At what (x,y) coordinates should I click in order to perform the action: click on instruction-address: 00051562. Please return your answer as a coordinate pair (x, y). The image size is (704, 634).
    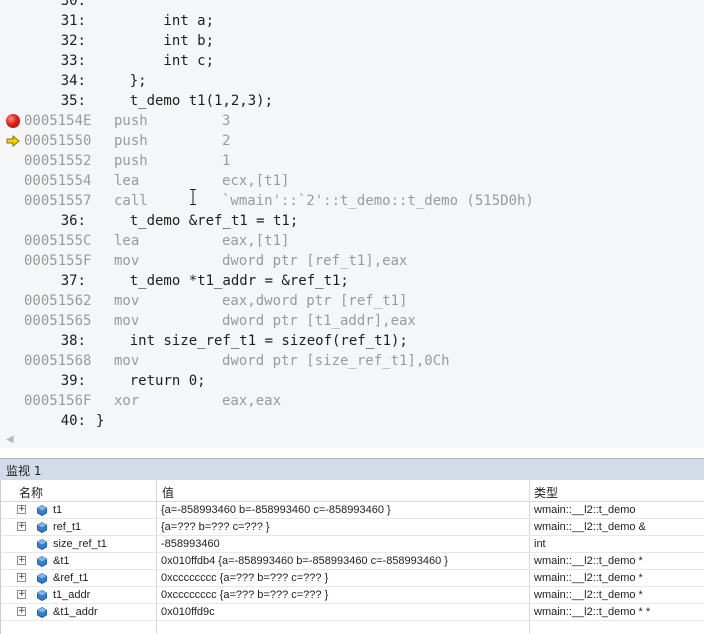
    Looking at the image, I should click on (58, 301).